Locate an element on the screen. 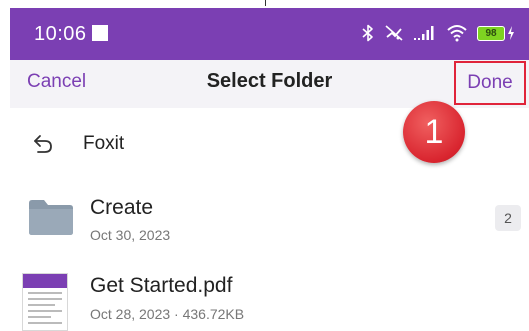  top-tick-mark is located at coordinates (265, 3).